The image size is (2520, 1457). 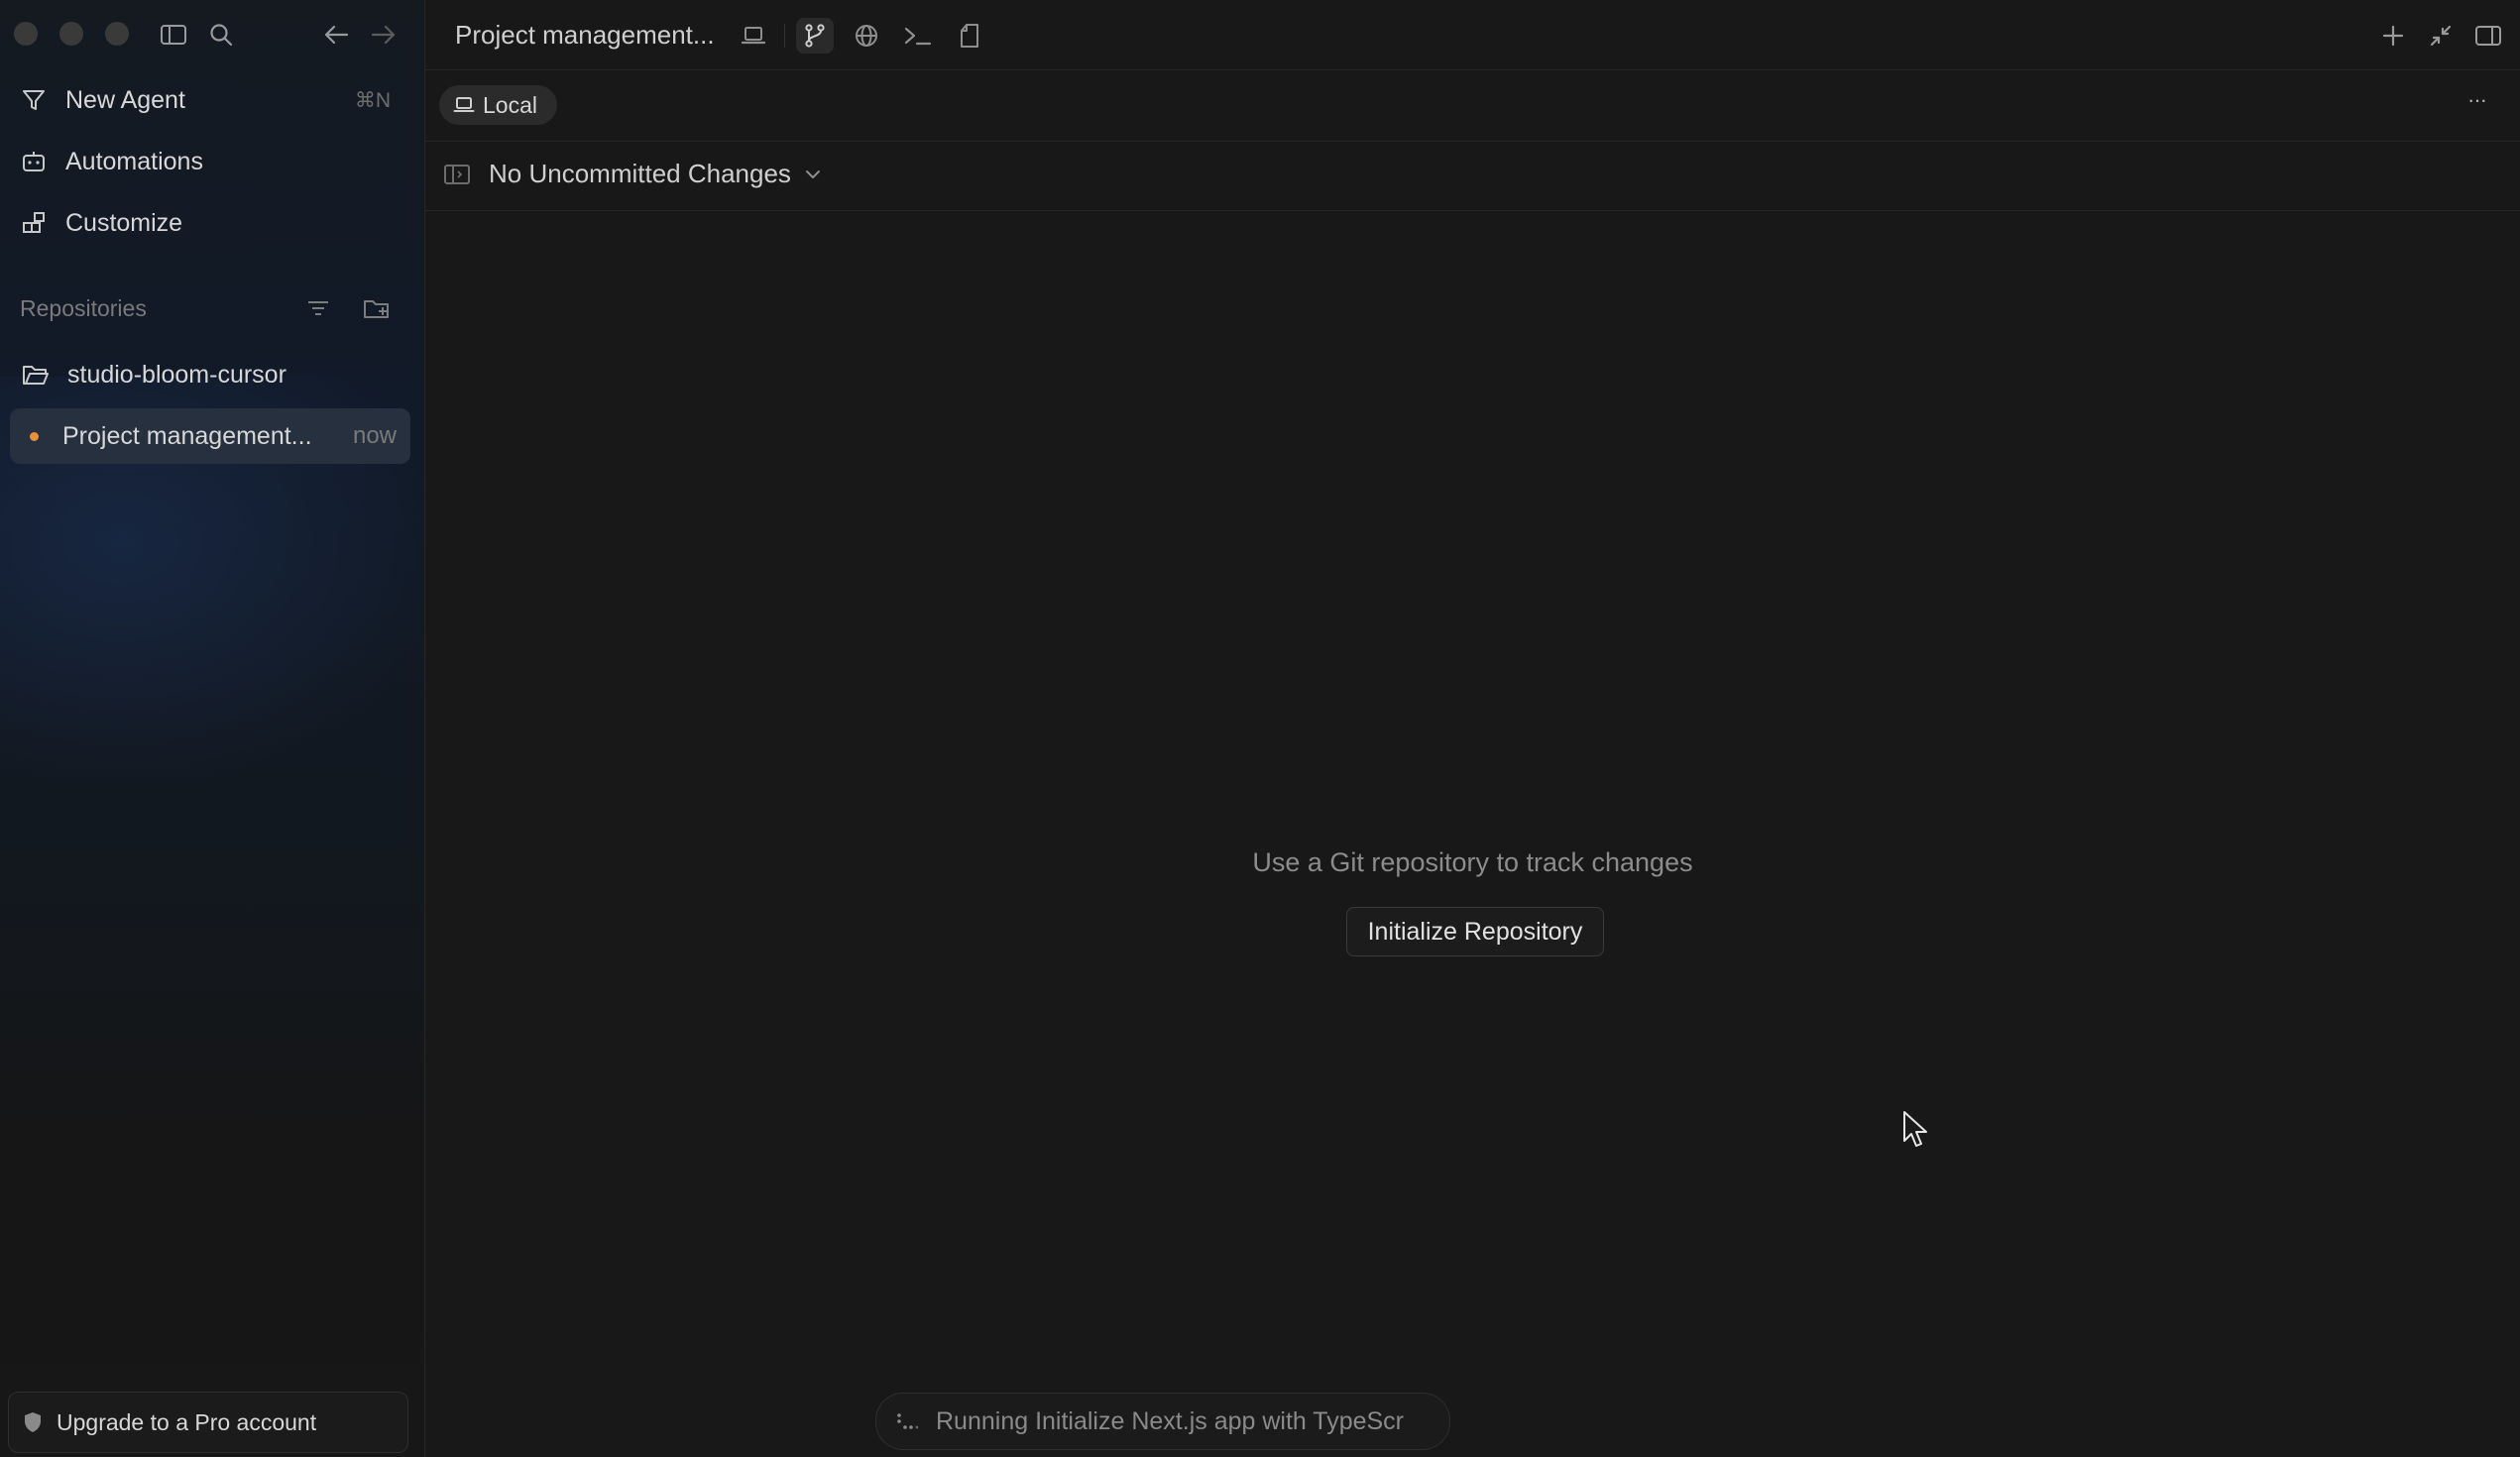 What do you see at coordinates (221, 35) in the screenshot?
I see `search-icon` at bounding box center [221, 35].